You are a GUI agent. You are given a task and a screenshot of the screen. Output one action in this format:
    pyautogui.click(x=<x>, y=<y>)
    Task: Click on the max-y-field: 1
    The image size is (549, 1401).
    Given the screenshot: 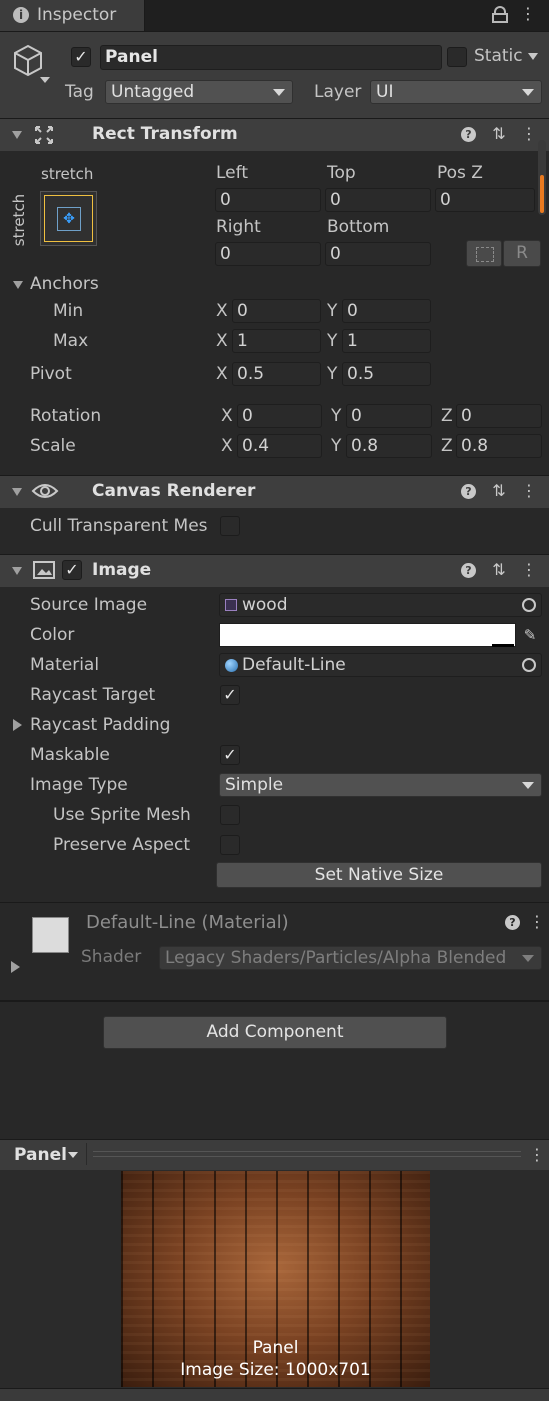 What is the action you would take?
    pyautogui.click(x=386, y=341)
    